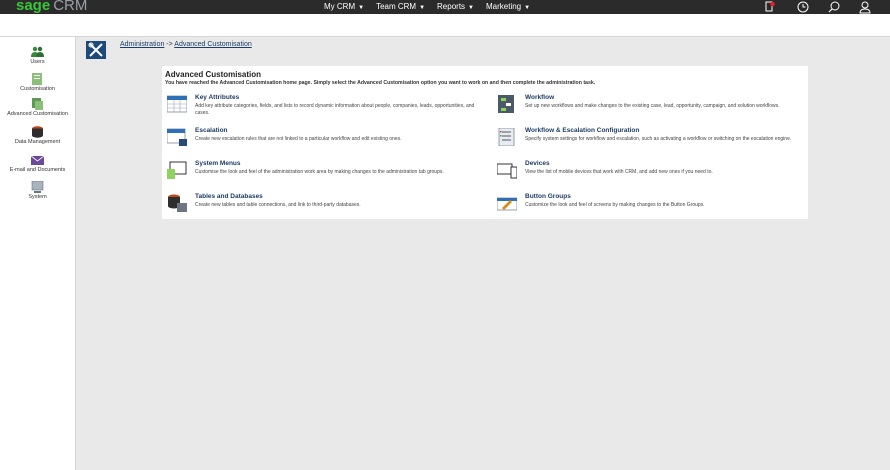  Describe the element at coordinates (37, 103) in the screenshot. I see `advanced-customisation-icon` at that location.